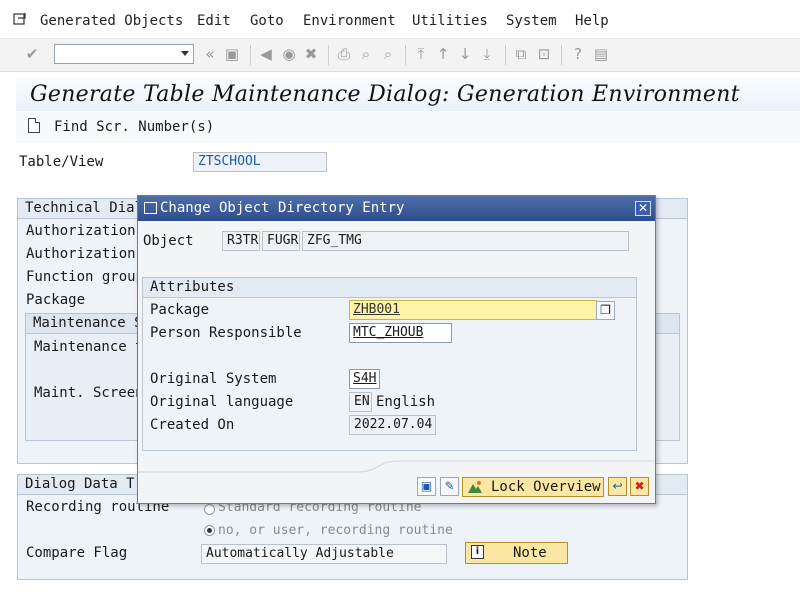  What do you see at coordinates (111, 21) in the screenshot?
I see `menu-generated-objects: Generated Objects` at bounding box center [111, 21].